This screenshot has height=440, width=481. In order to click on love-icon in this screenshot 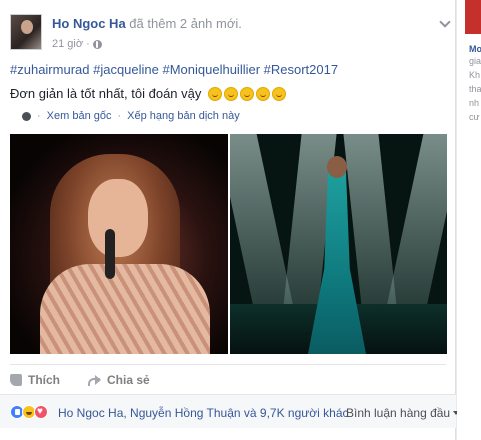, I will do `click(41, 412)`.